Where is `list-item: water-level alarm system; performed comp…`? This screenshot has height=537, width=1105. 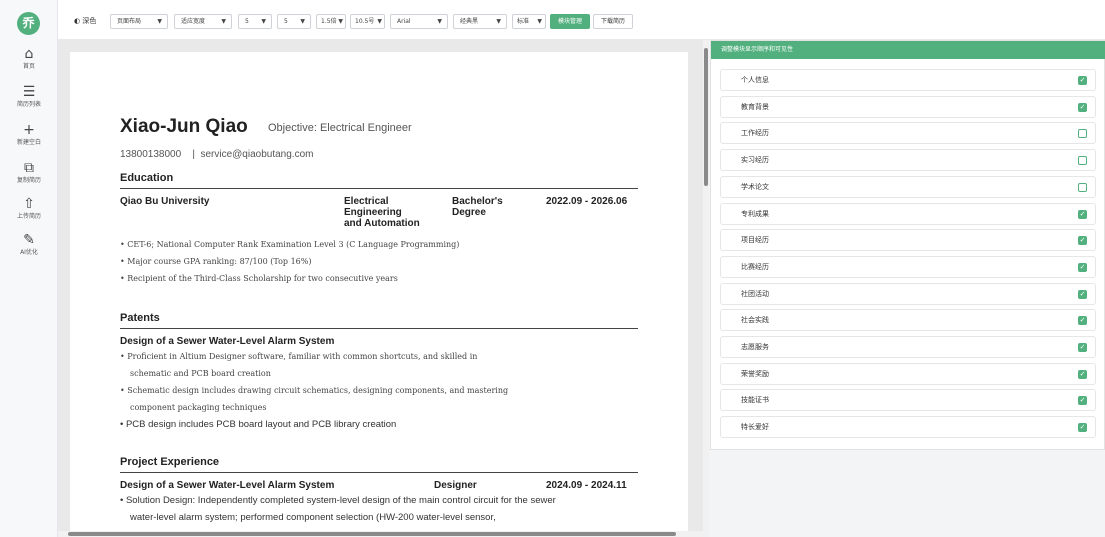
list-item: water-level alarm system; performed comp… is located at coordinates (313, 517).